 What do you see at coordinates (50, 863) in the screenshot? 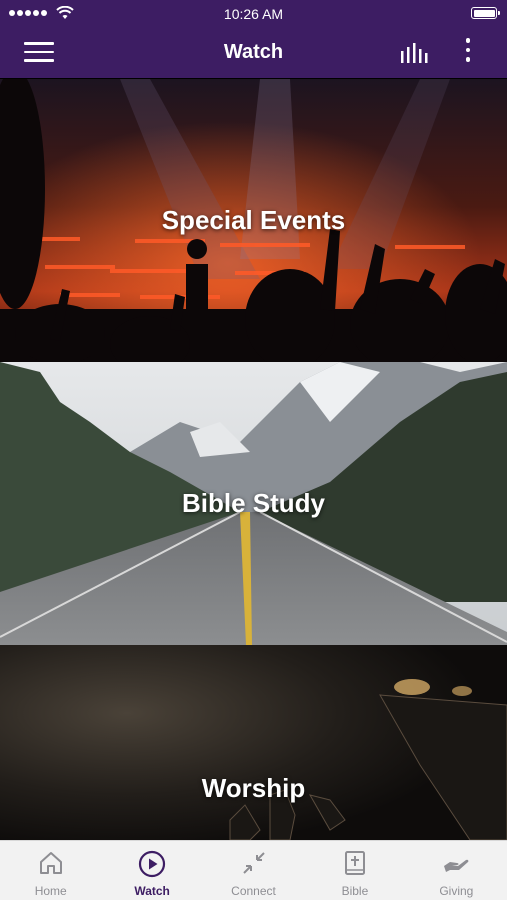
I see `home-icon` at bounding box center [50, 863].